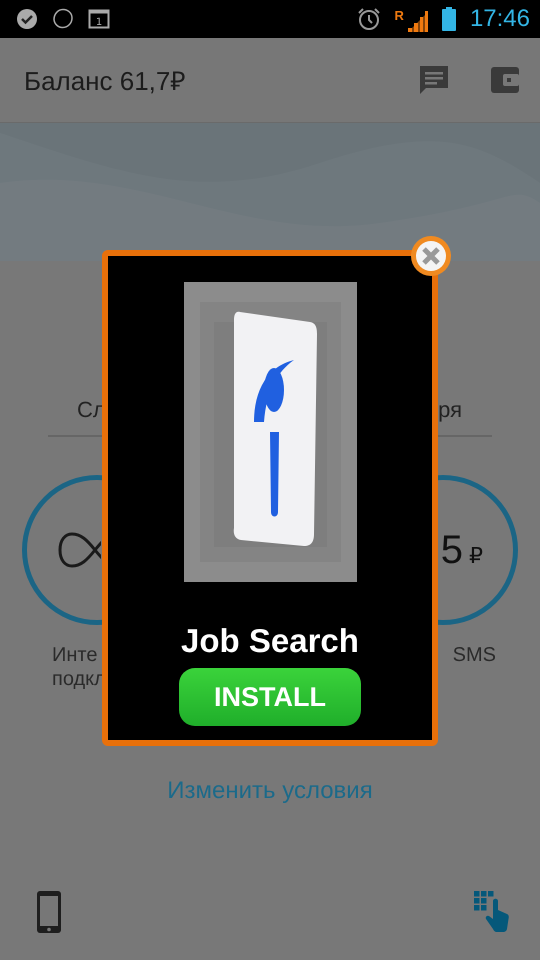 This screenshot has width=540, height=960. Describe the element at coordinates (270, 791) in the screenshot. I see `change-terms-link: Изменить условия` at that location.